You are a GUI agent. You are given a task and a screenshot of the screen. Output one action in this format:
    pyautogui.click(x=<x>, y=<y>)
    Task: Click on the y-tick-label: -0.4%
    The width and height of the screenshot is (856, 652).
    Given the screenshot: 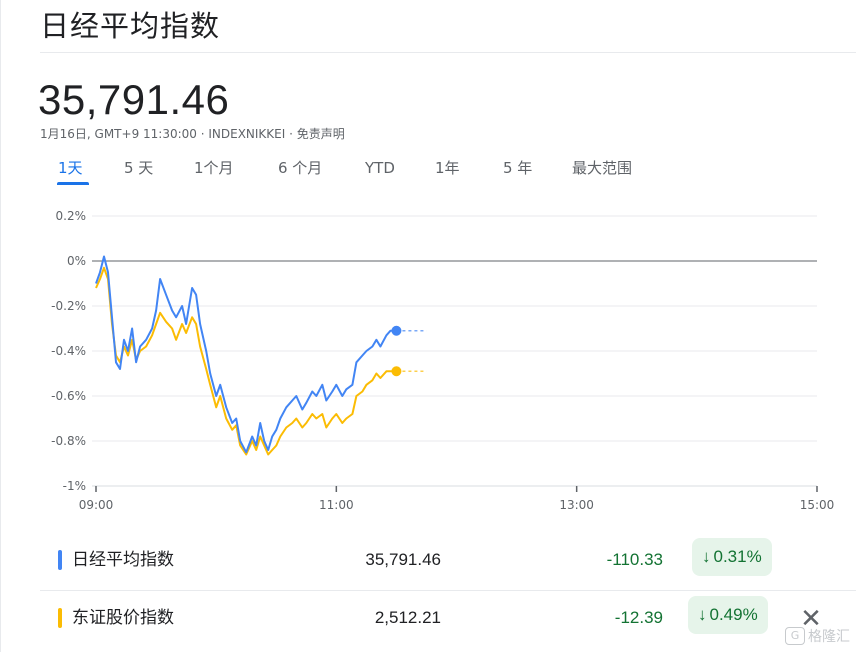 What is the action you would take?
    pyautogui.click(x=68, y=351)
    